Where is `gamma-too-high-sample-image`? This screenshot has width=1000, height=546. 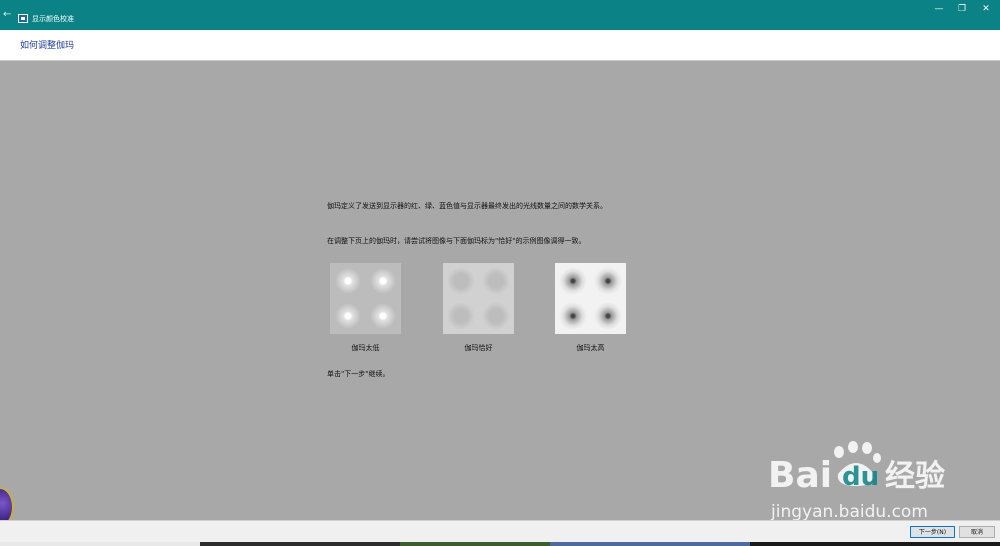
gamma-too-high-sample-image is located at coordinates (590, 298).